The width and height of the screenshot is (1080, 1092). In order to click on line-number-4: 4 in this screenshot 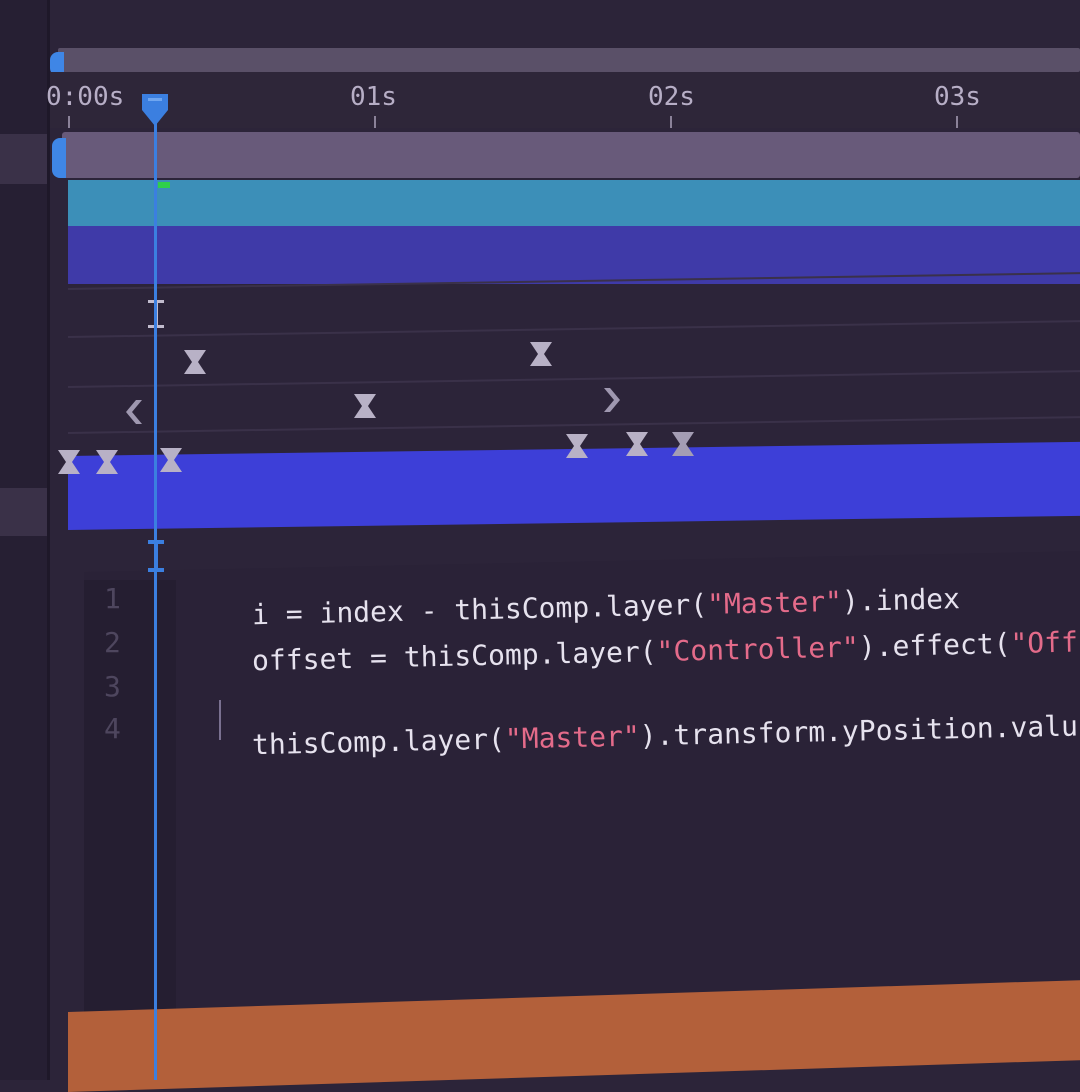, I will do `click(112, 728)`.